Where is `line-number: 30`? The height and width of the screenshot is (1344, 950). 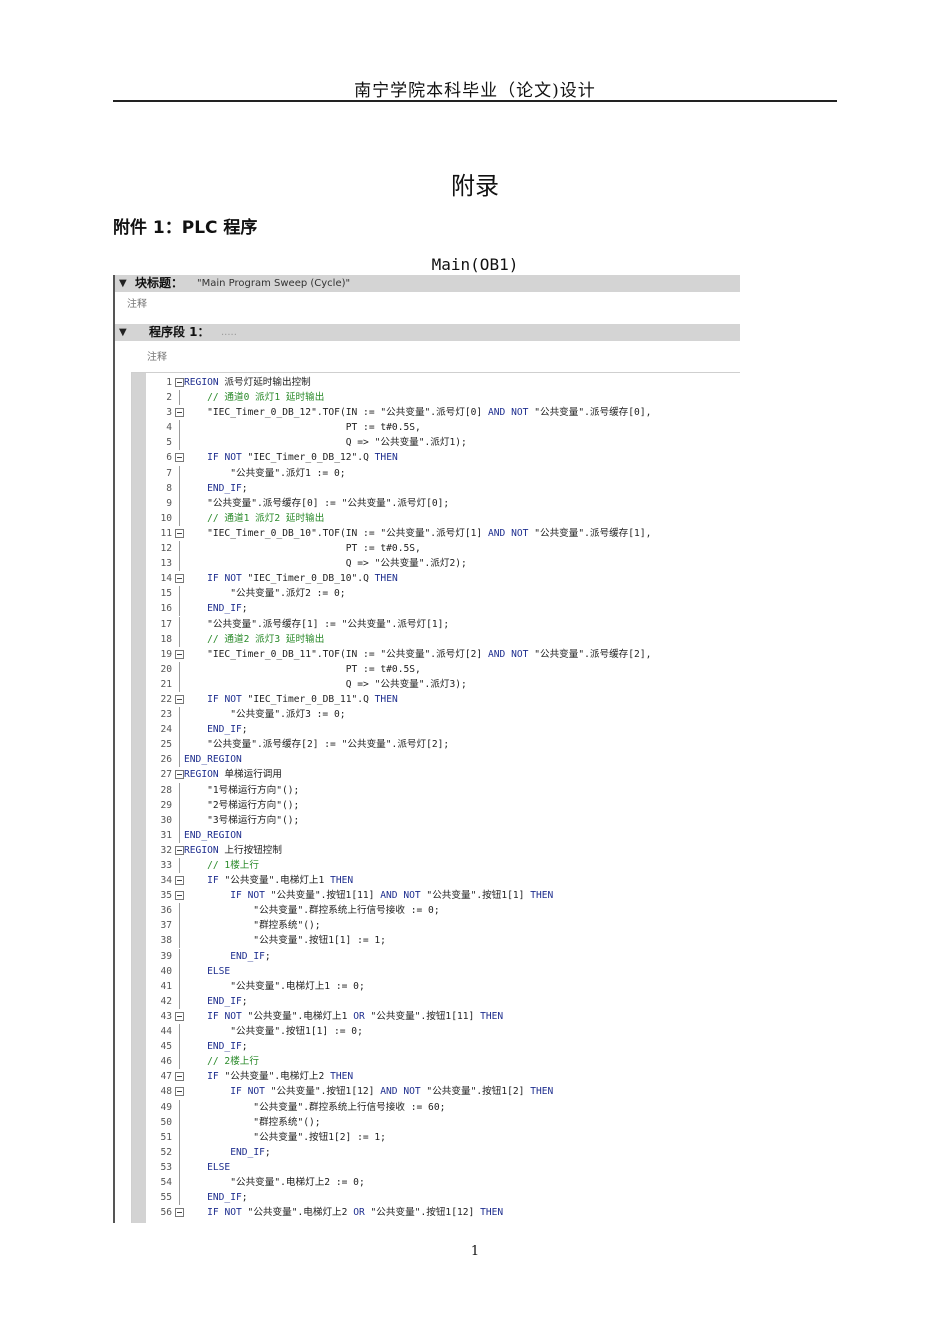 line-number: 30 is located at coordinates (166, 820).